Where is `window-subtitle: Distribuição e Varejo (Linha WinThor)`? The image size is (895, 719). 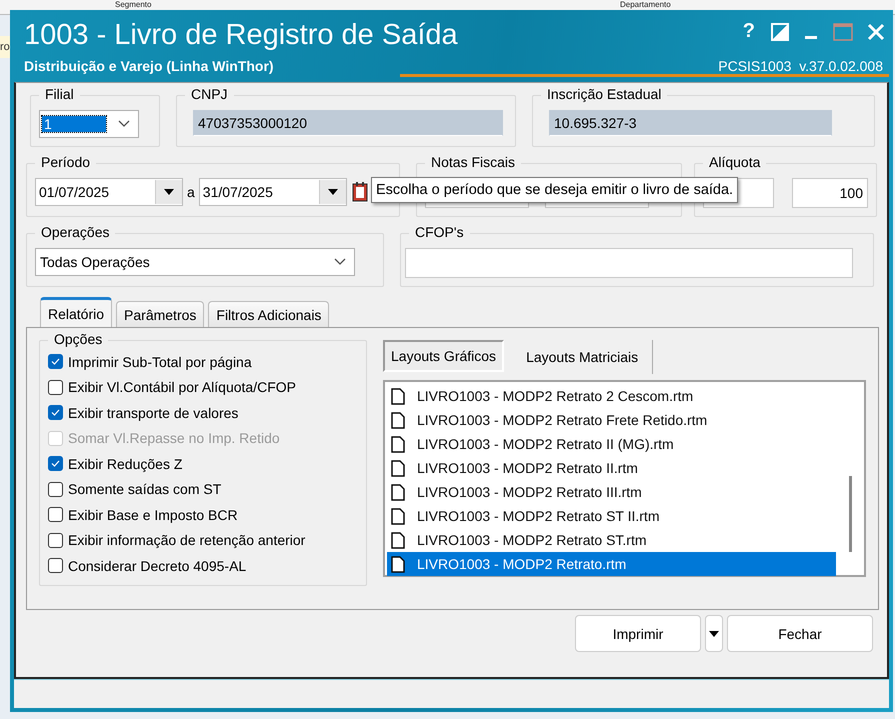
window-subtitle: Distribuição e Varejo (Linha WinThor) is located at coordinates (149, 66).